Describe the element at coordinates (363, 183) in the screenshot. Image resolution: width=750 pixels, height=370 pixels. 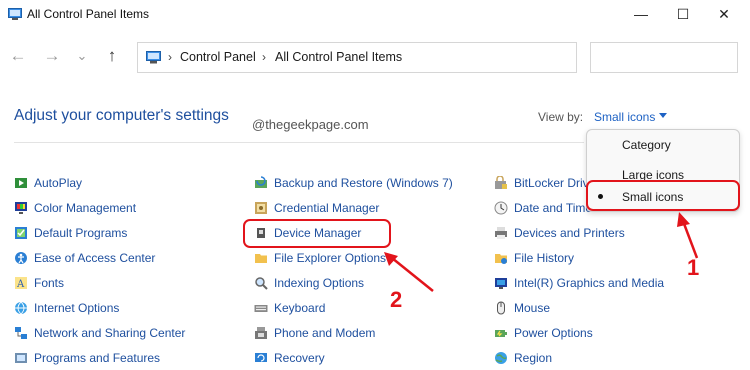
I see `item-label: Backup and Restore (Windows 7)` at that location.